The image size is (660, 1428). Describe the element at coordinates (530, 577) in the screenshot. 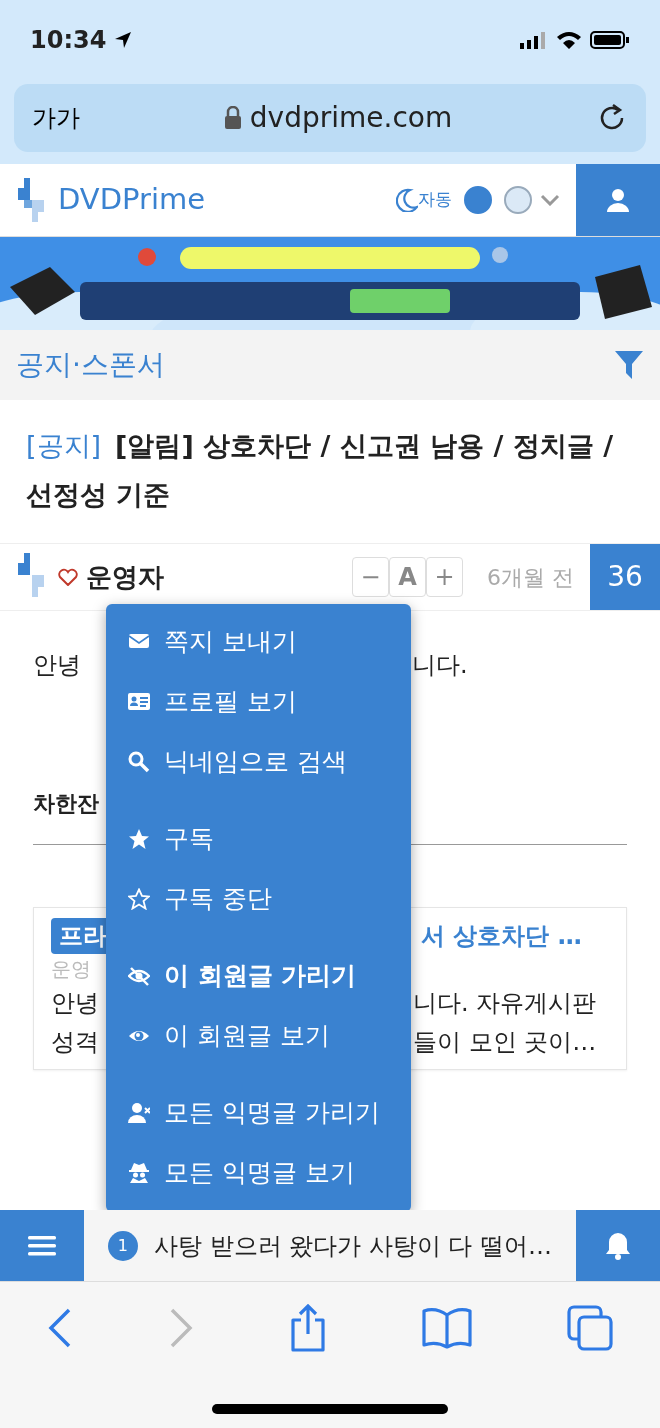

I see `post-time: 6개월 전` at that location.